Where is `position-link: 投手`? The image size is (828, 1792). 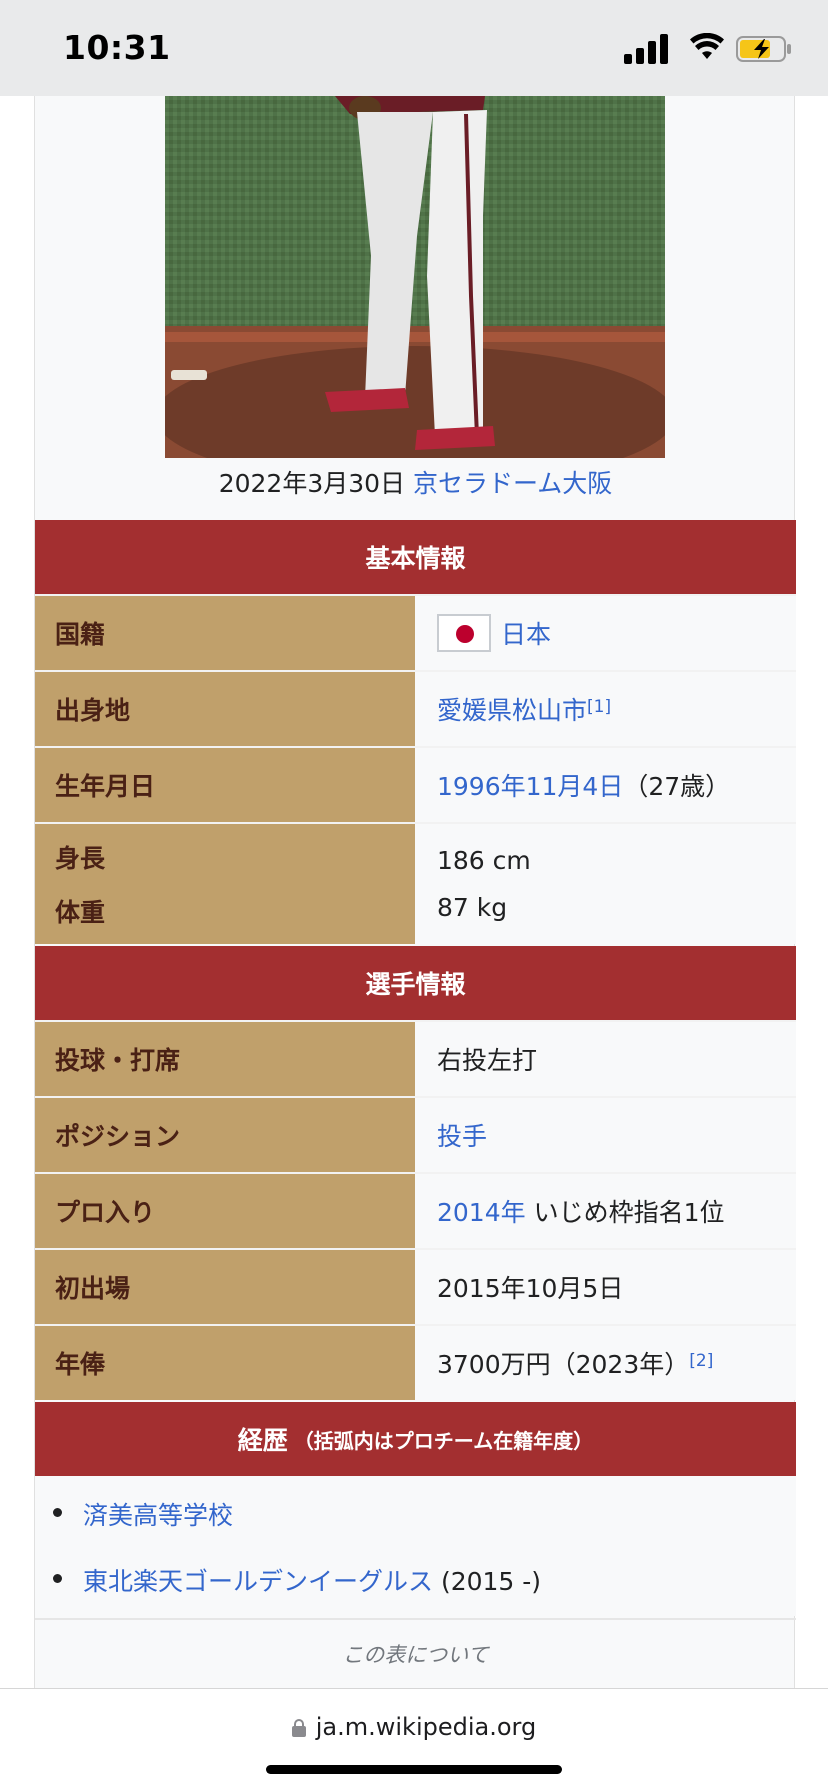
position-link: 投手 is located at coordinates (462, 1135).